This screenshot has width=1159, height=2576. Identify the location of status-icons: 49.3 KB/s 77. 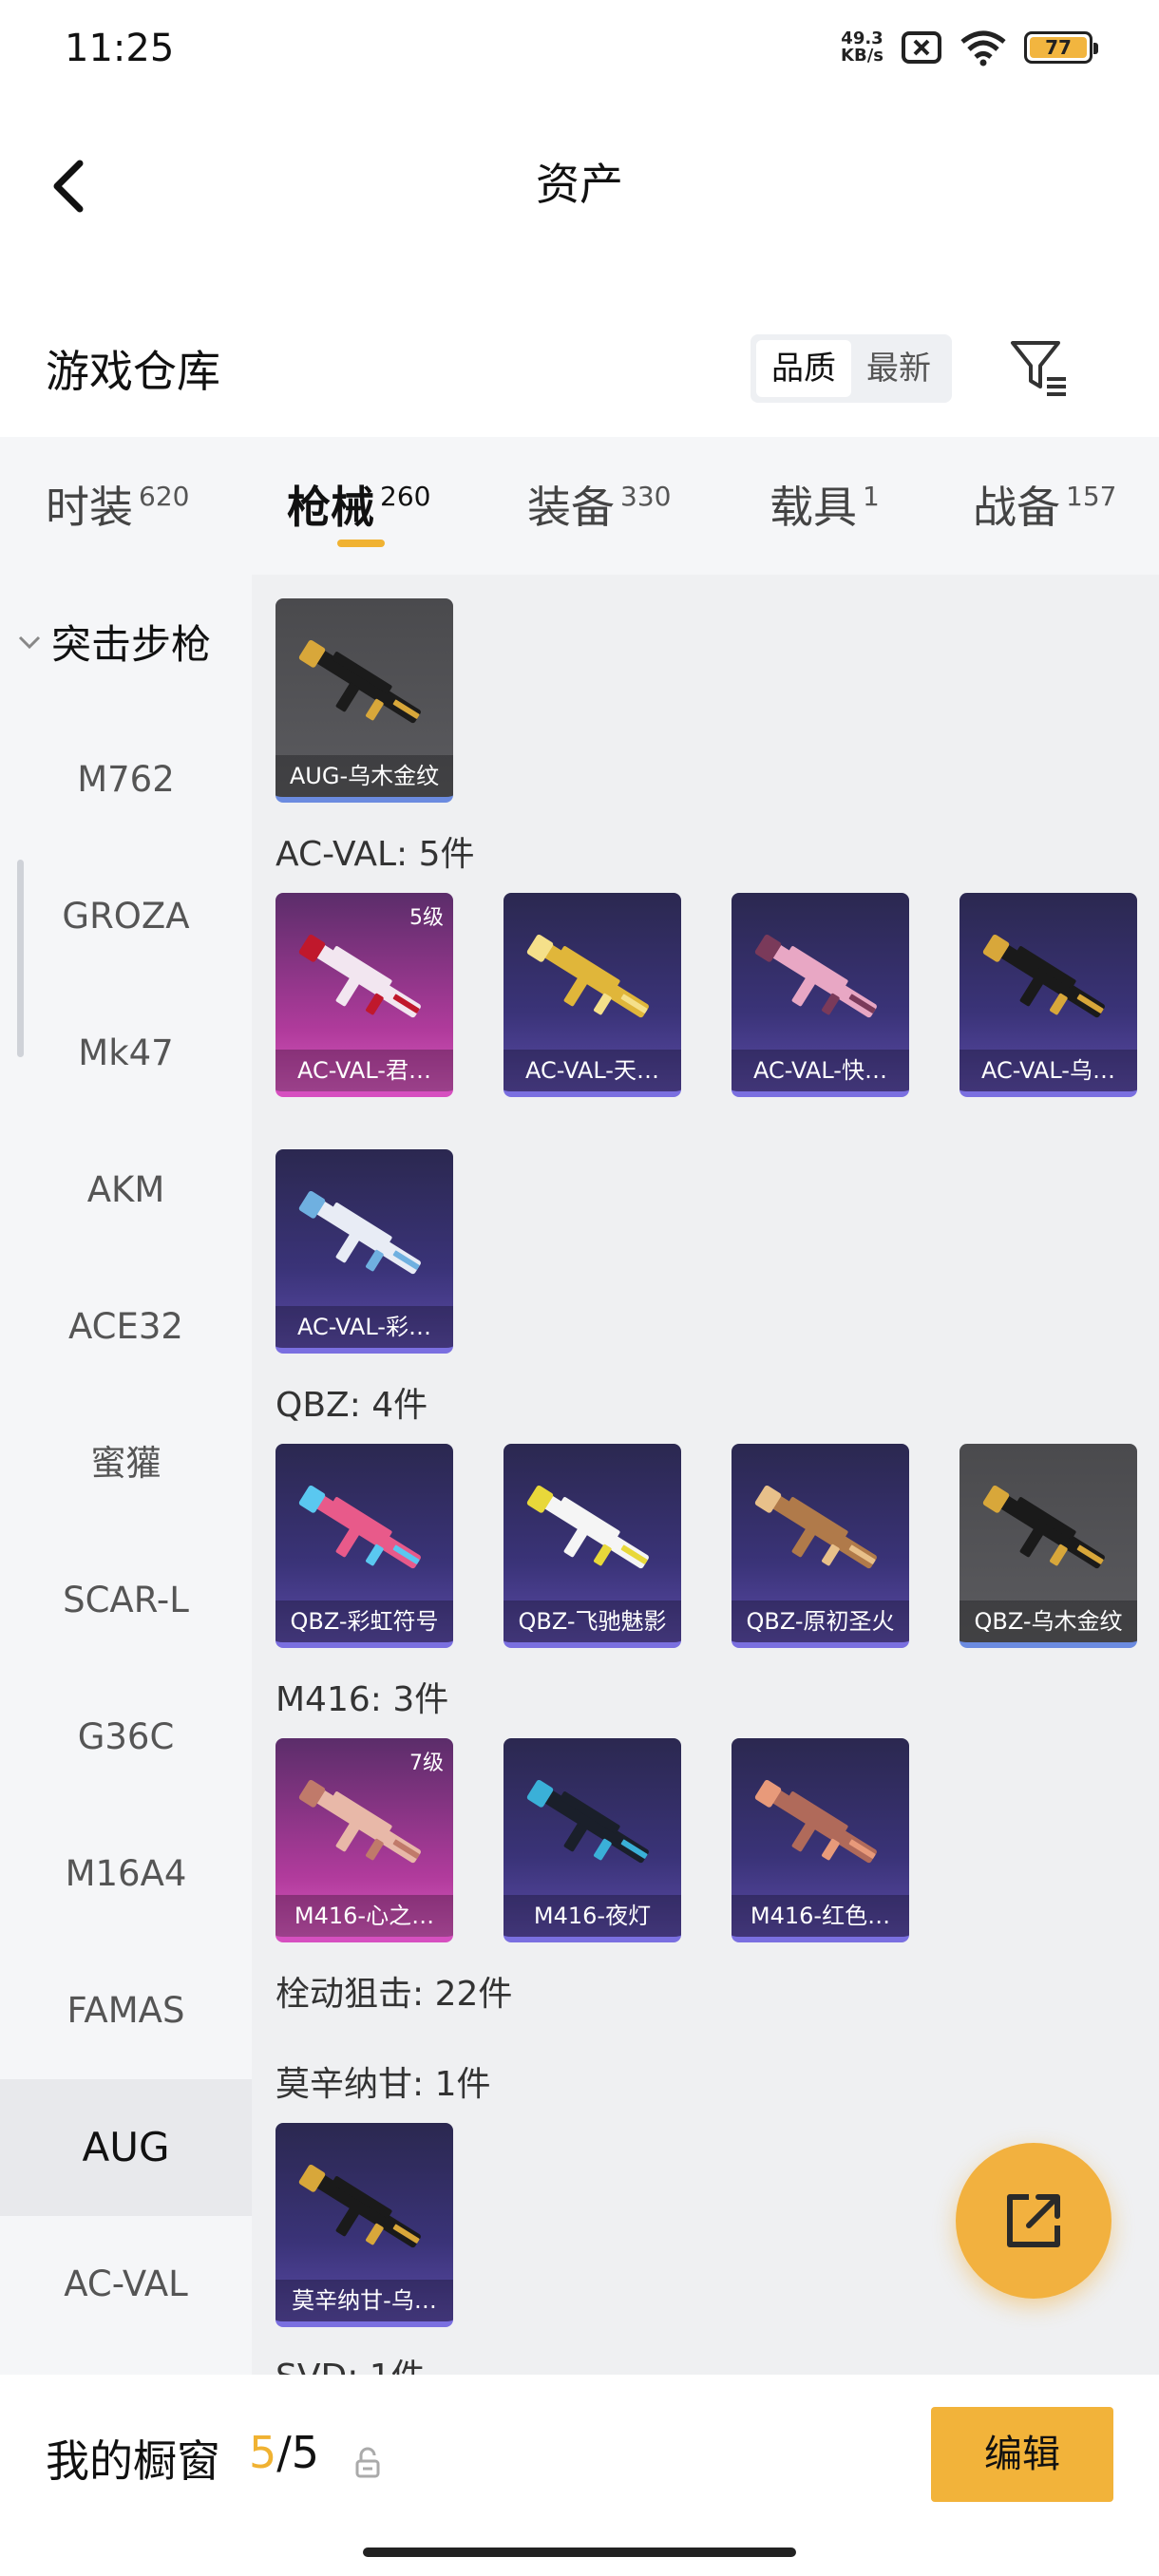
(969, 47).